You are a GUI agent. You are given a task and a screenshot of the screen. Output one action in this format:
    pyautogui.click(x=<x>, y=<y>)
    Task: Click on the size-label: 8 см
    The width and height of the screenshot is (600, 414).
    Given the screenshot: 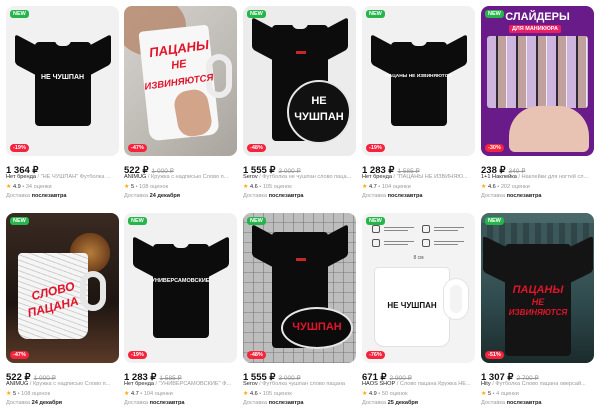 What is the action you would take?
    pyautogui.click(x=418, y=258)
    